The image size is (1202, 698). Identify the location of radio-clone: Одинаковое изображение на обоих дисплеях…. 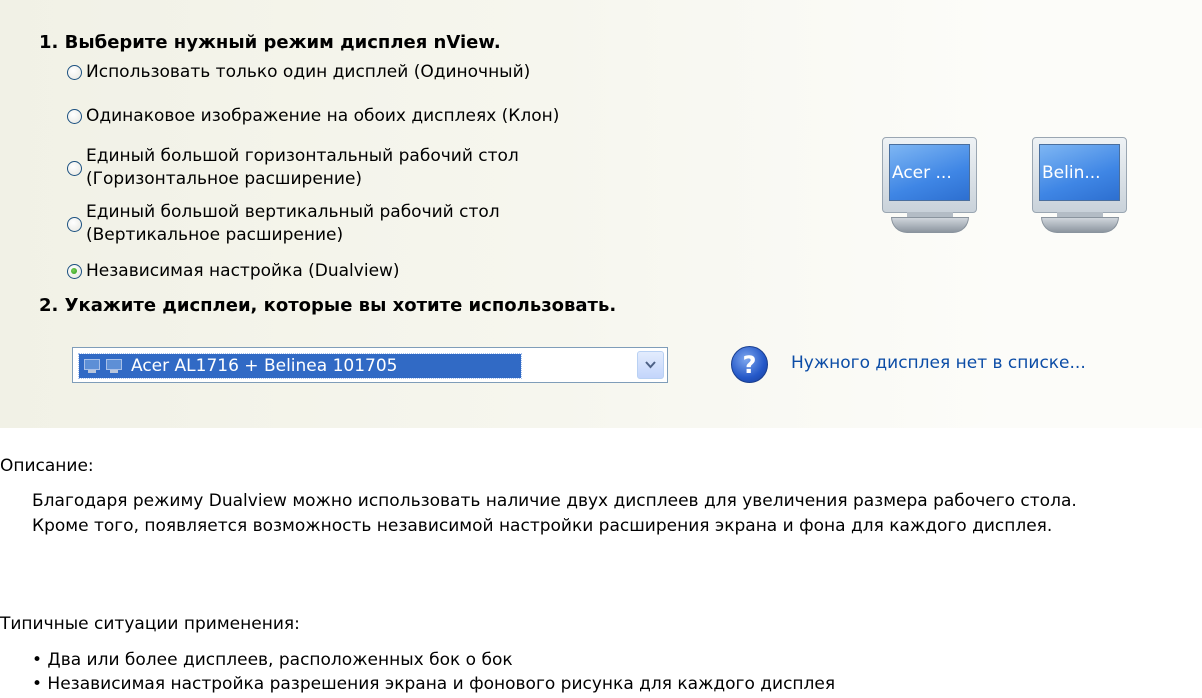
(313, 116).